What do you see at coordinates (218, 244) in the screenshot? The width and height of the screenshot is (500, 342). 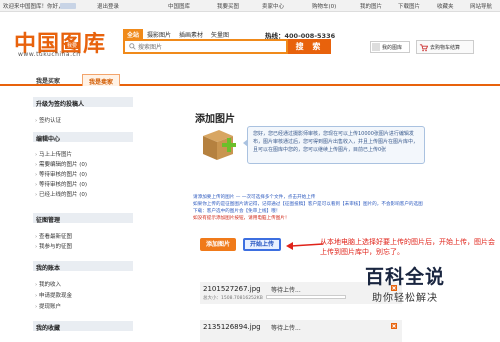 I see `add-image-button: 添加图片` at bounding box center [218, 244].